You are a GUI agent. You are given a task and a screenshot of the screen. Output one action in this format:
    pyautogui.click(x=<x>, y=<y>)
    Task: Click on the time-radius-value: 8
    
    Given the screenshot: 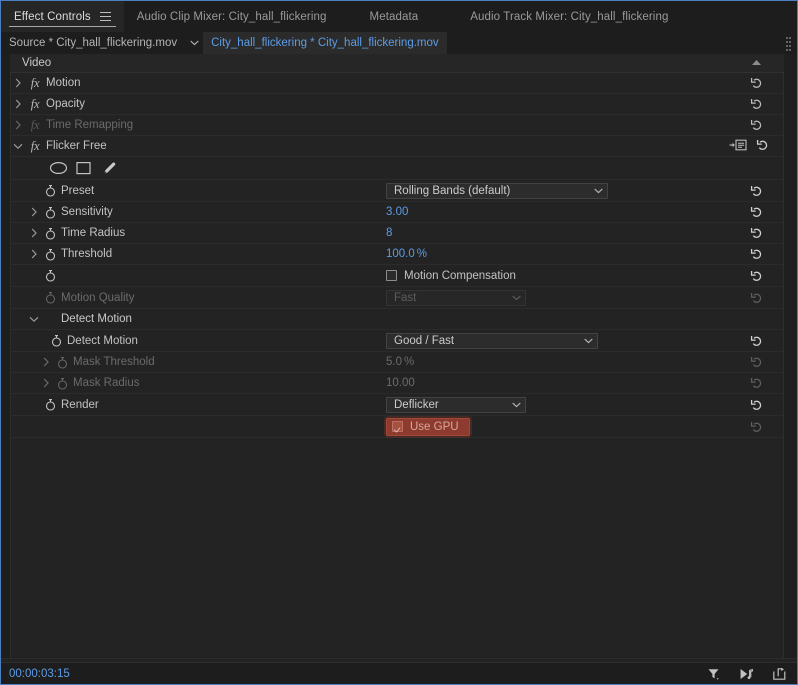 What is the action you would take?
    pyautogui.click(x=389, y=233)
    